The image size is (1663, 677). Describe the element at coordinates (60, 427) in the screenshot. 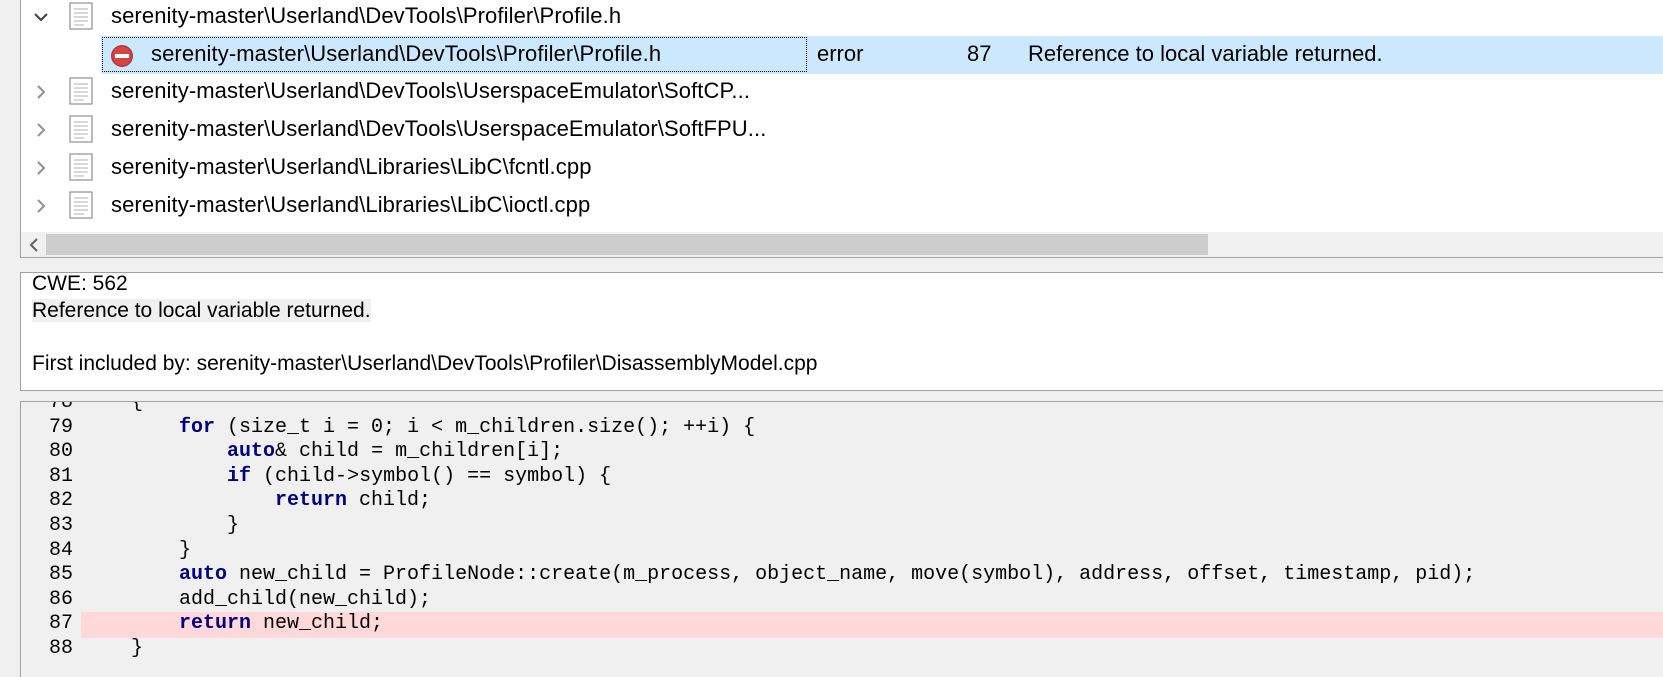

I see `line-number: 79` at that location.